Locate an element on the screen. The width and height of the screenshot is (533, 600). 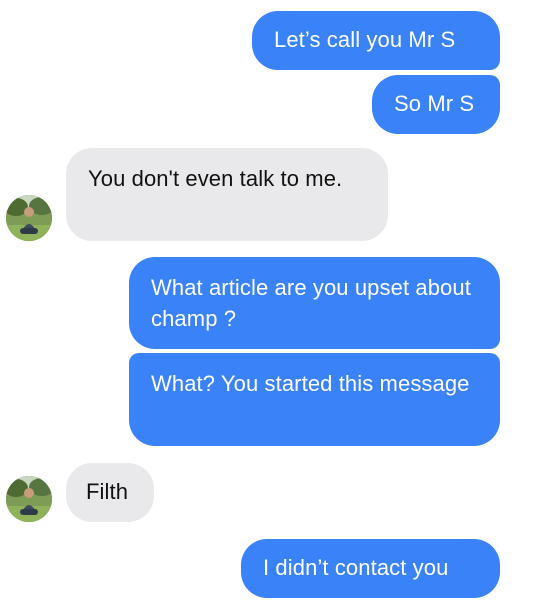
message-bubble-outgoing: What article are you upset about champ ? is located at coordinates (314, 303).